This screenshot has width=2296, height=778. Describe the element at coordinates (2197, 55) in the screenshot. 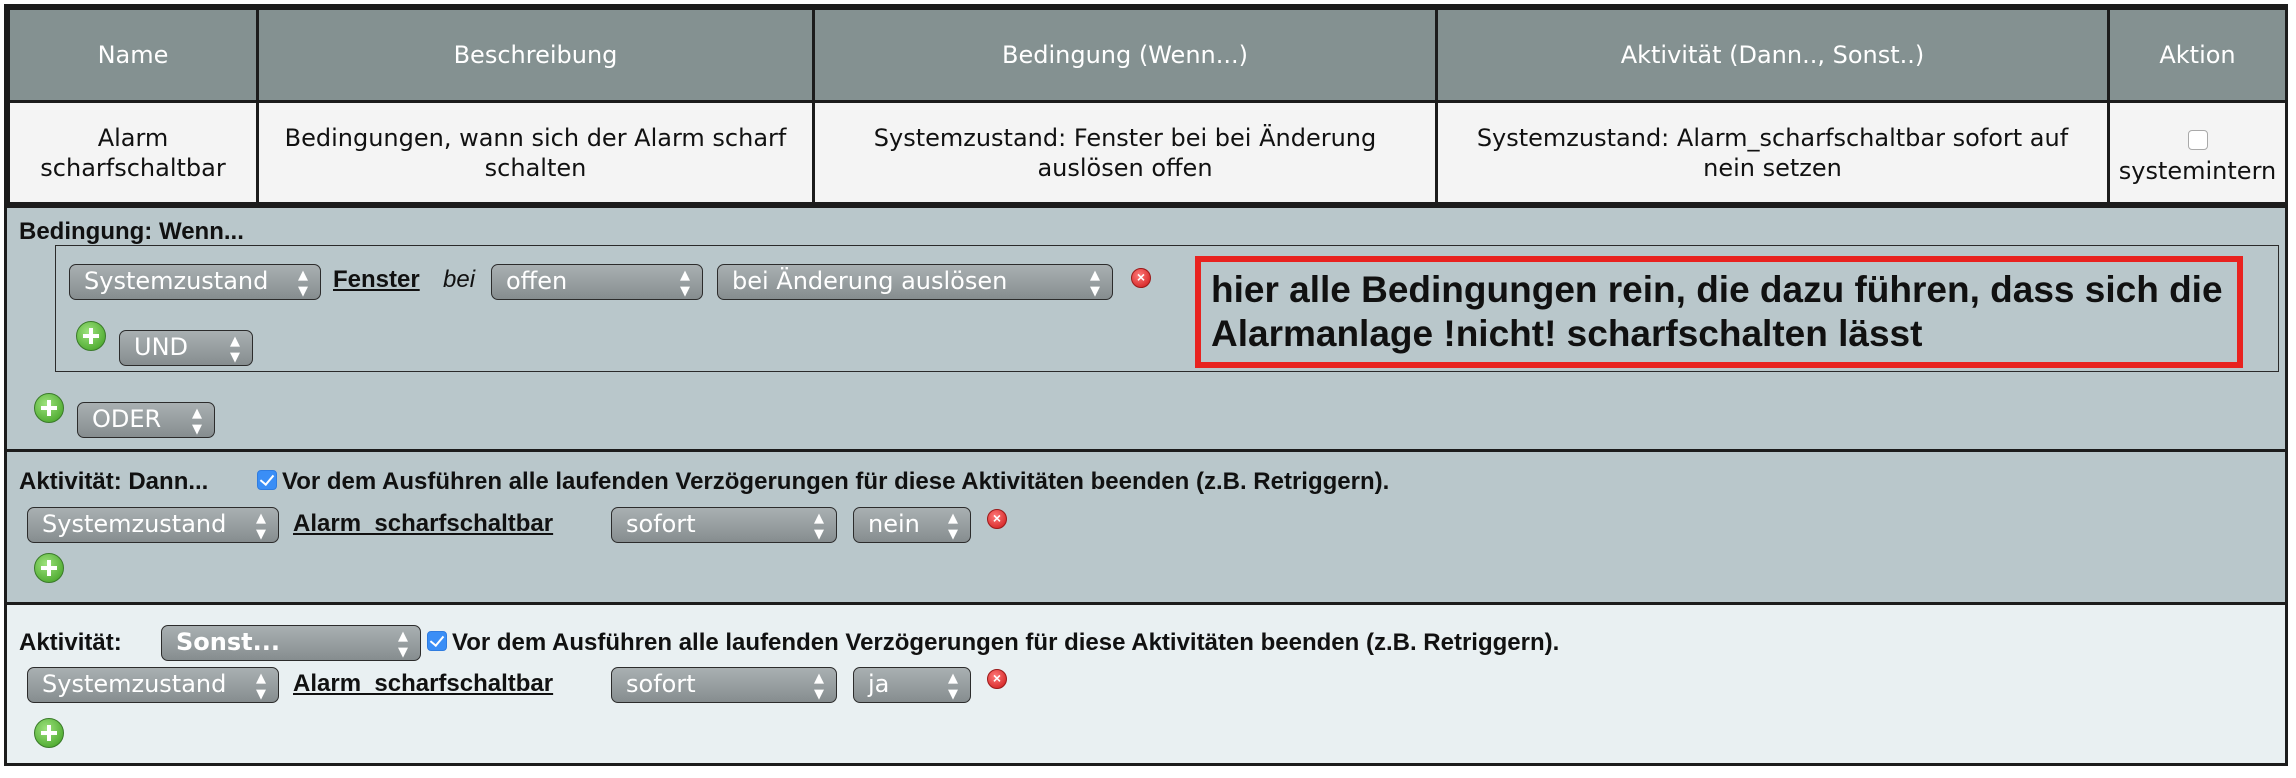

I see `column-header-action: Aktion` at that location.